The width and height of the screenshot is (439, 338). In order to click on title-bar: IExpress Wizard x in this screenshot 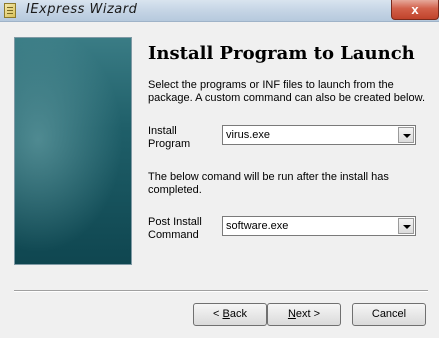, I will do `click(219, 11)`.